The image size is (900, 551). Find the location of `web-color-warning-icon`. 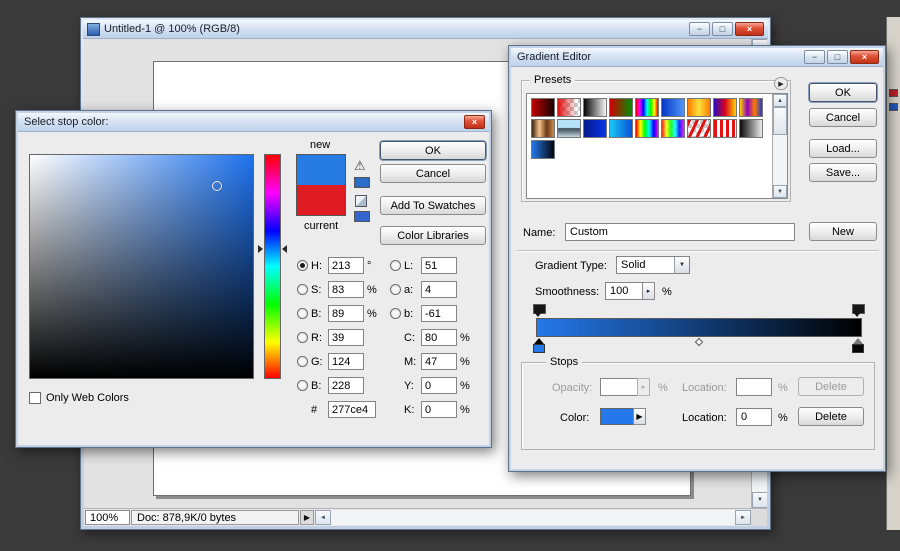

web-color-warning-icon is located at coordinates (361, 201).